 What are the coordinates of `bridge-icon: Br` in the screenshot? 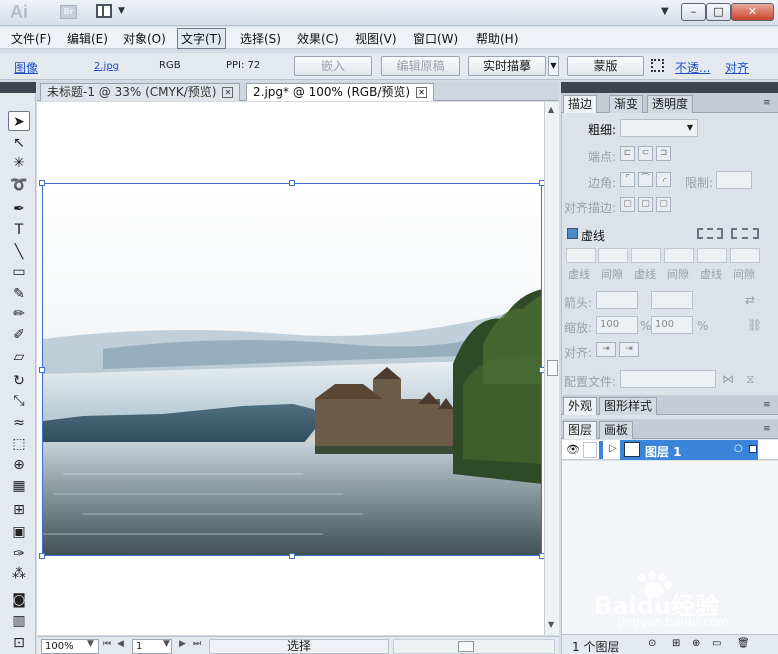 It's located at (68, 12).